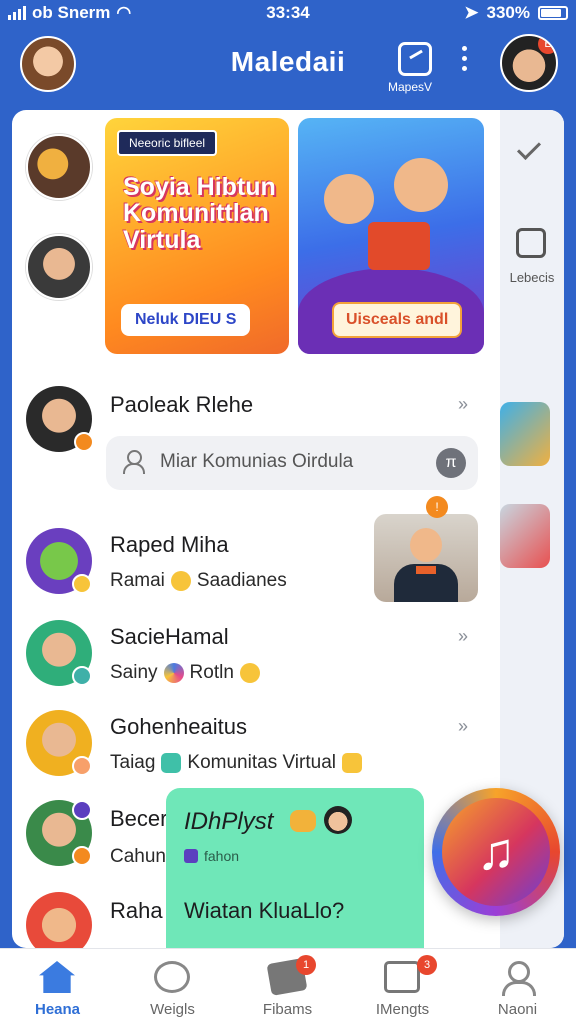  Describe the element at coordinates (397, 320) in the screenshot. I see `banner-cta-button: Uisceals andl` at that location.